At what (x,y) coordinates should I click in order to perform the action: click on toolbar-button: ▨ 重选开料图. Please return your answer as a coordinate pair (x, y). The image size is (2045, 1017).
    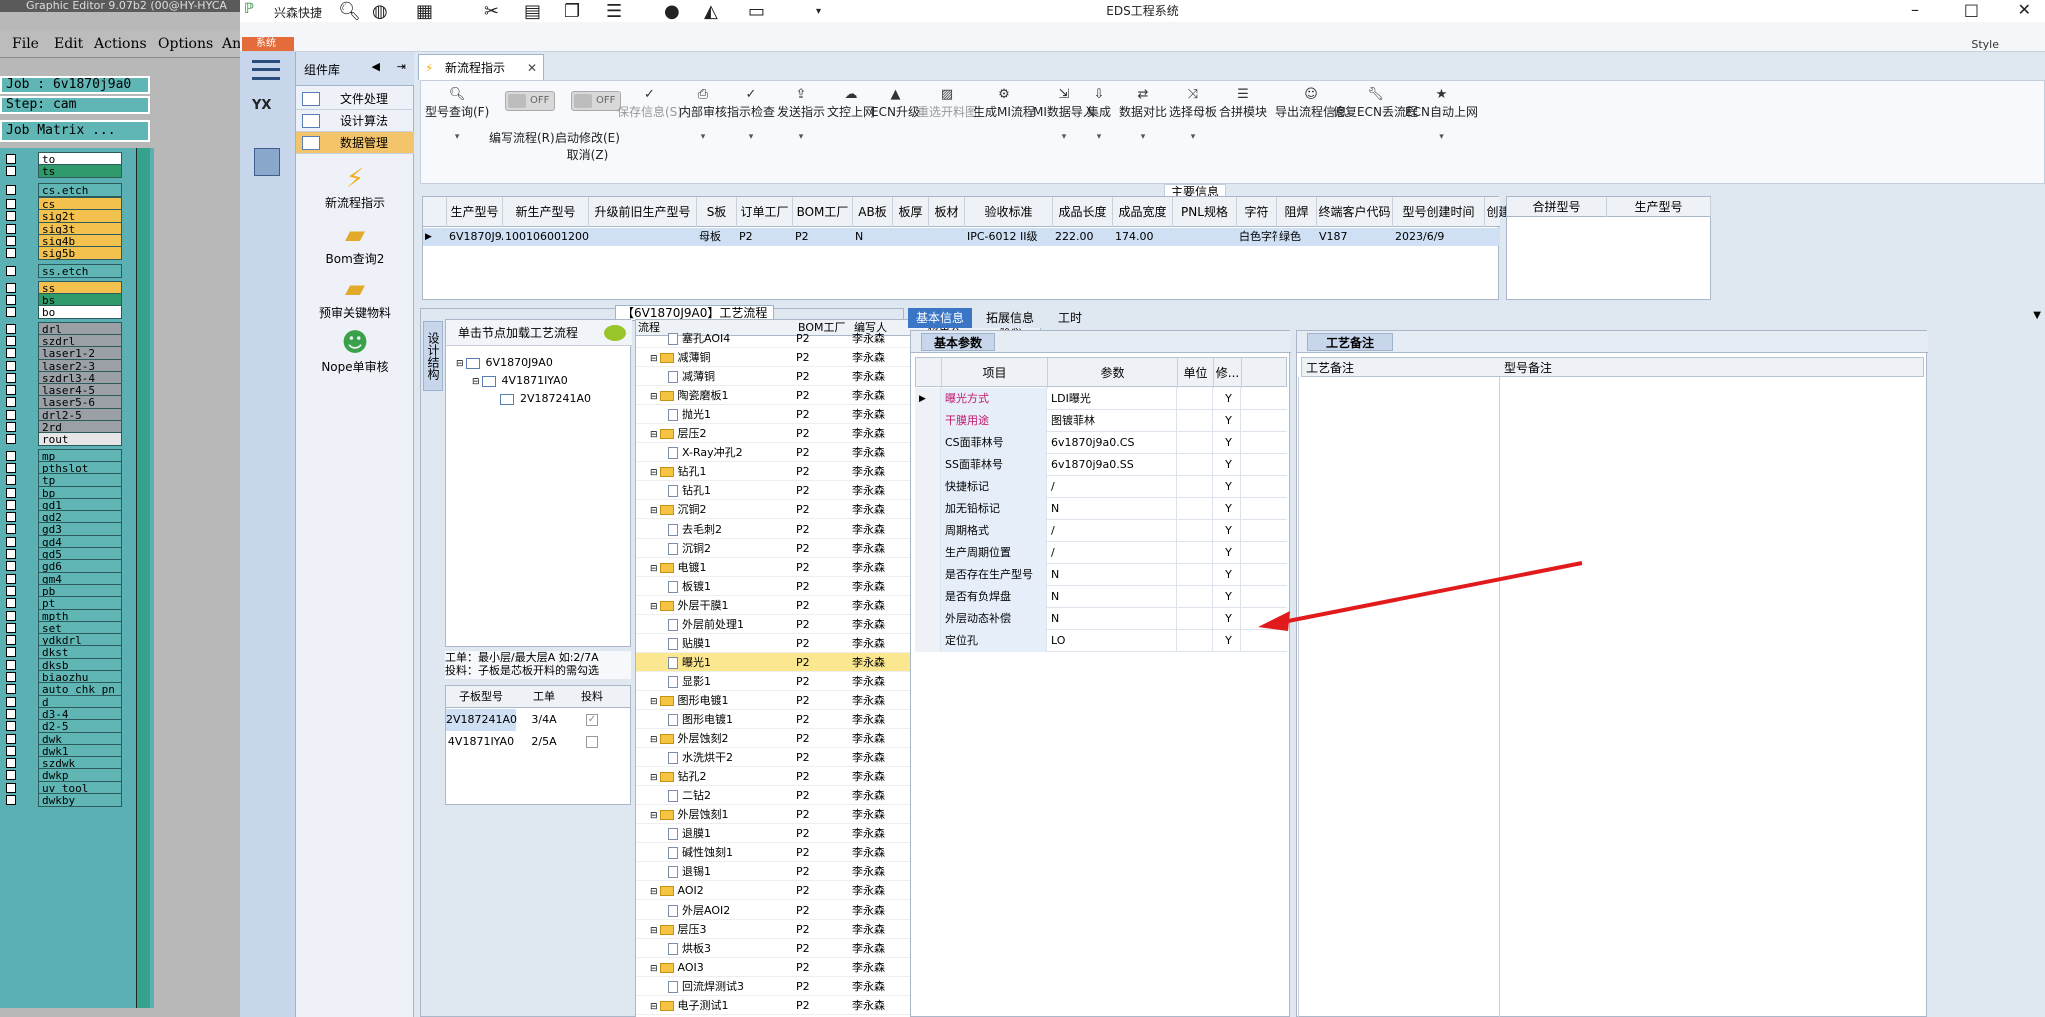
    Looking at the image, I should click on (947, 103).